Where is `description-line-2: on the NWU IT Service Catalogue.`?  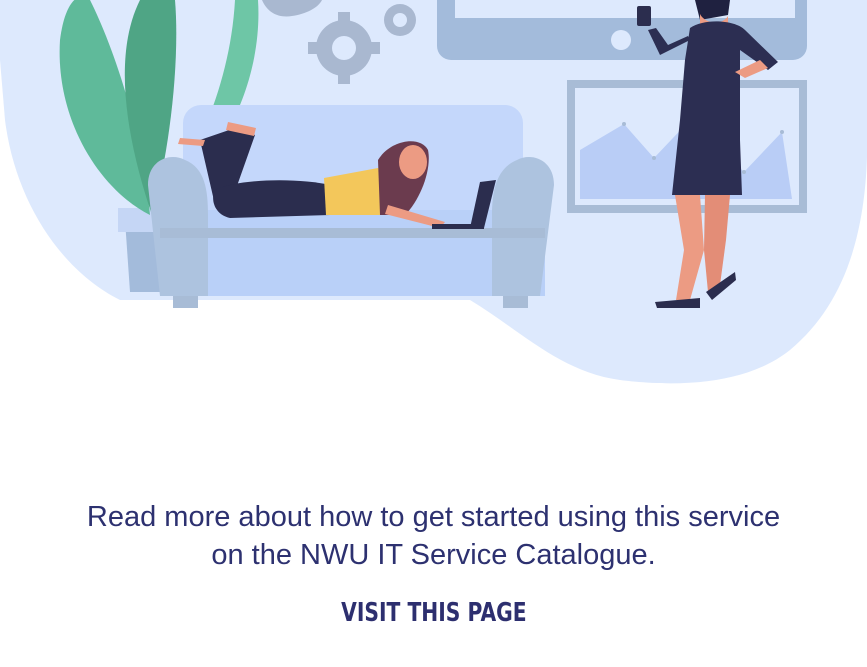 description-line-2: on the NWU IT Service Catalogue. is located at coordinates (433, 555).